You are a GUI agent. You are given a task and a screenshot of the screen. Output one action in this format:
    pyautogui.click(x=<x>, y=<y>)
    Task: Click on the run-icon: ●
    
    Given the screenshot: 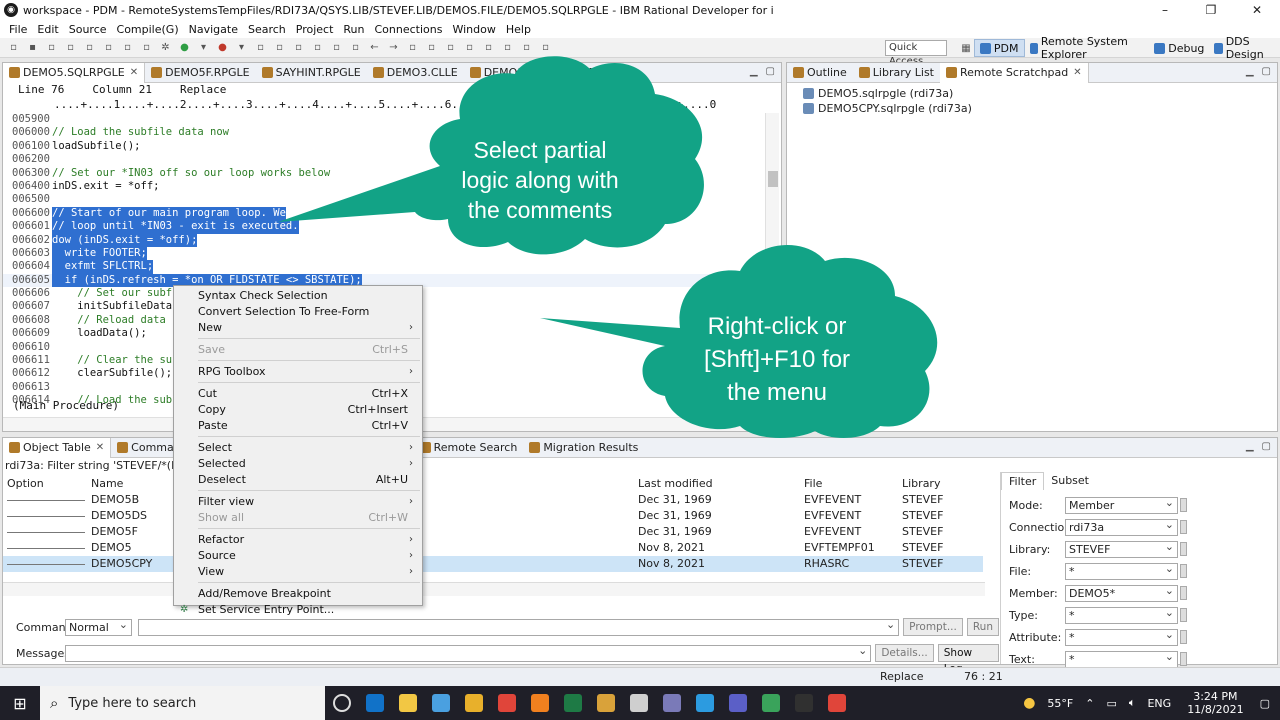 What is the action you would take?
    pyautogui.click(x=184, y=47)
    